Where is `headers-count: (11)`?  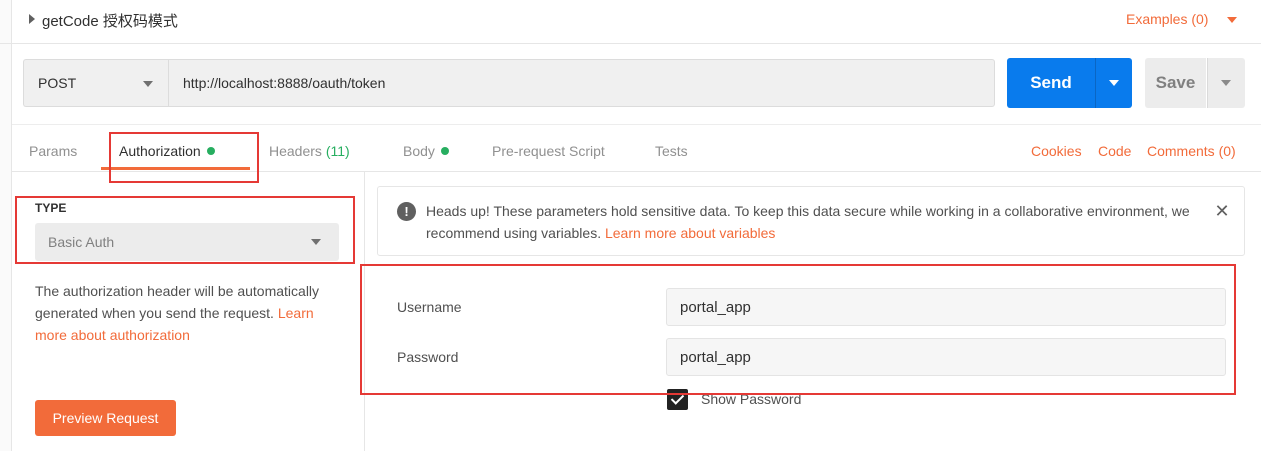 headers-count: (11) is located at coordinates (337, 151).